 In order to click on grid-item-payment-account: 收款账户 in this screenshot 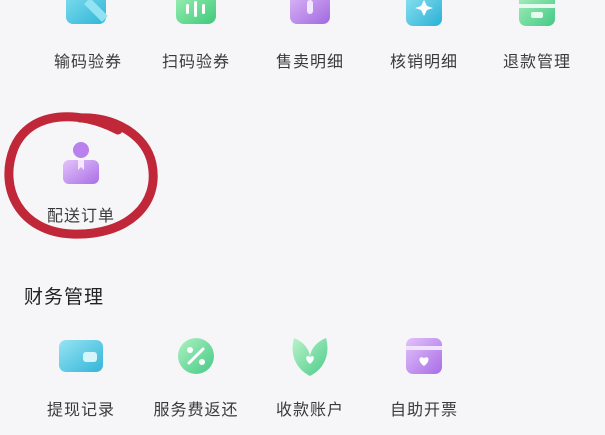, I will do `click(310, 374)`.